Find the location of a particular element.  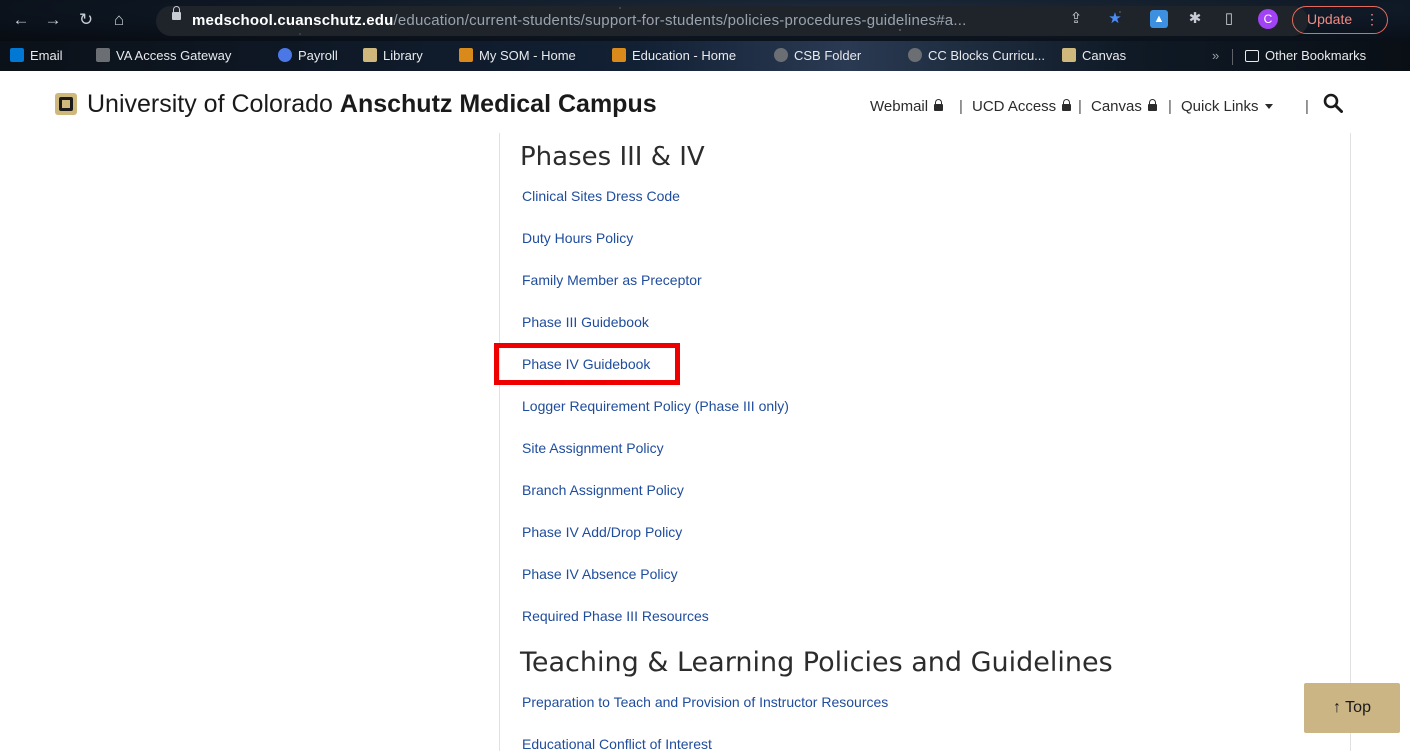

campus-title-bold: Anschutz Medical Campus is located at coordinates (498, 104).